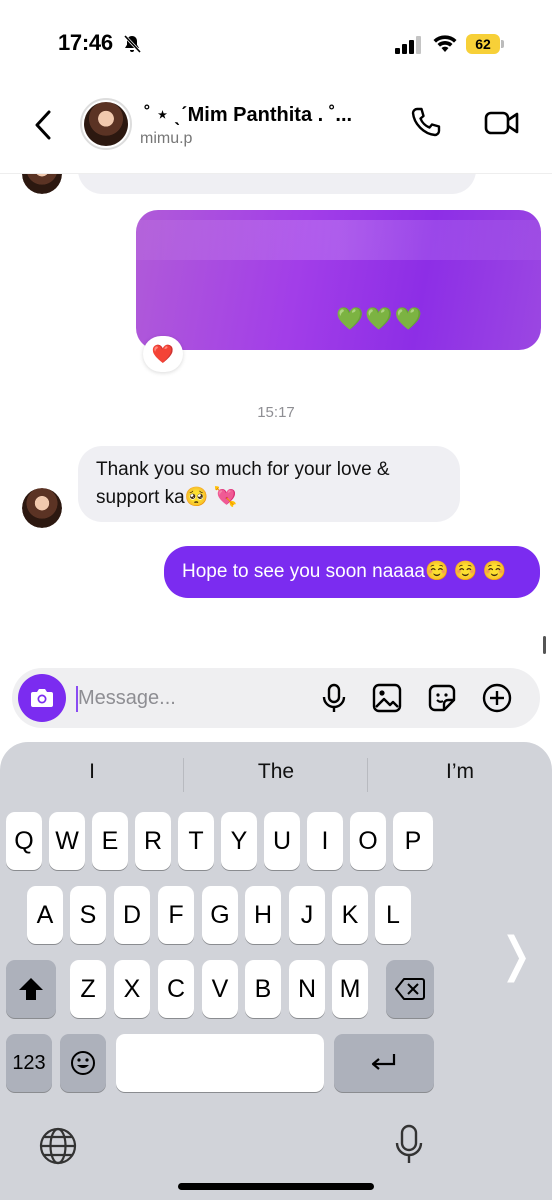 Image resolution: width=552 pixels, height=1200 pixels. I want to click on key-v: V, so click(220, 989).